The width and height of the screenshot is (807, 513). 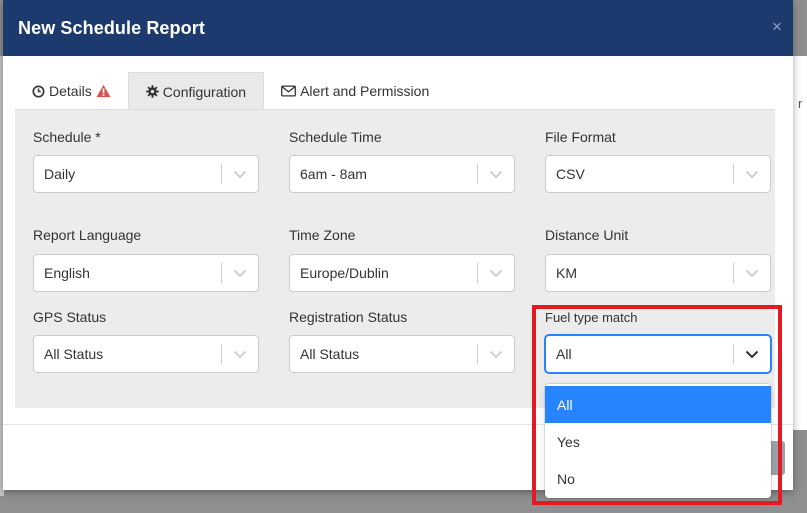 What do you see at coordinates (570, 174) in the screenshot?
I see `file-format-value: CSV` at bounding box center [570, 174].